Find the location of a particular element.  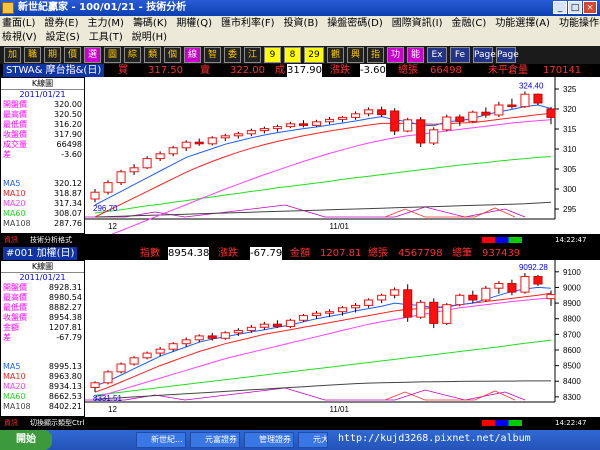

toolbar-button: 價 is located at coordinates (72, 55).